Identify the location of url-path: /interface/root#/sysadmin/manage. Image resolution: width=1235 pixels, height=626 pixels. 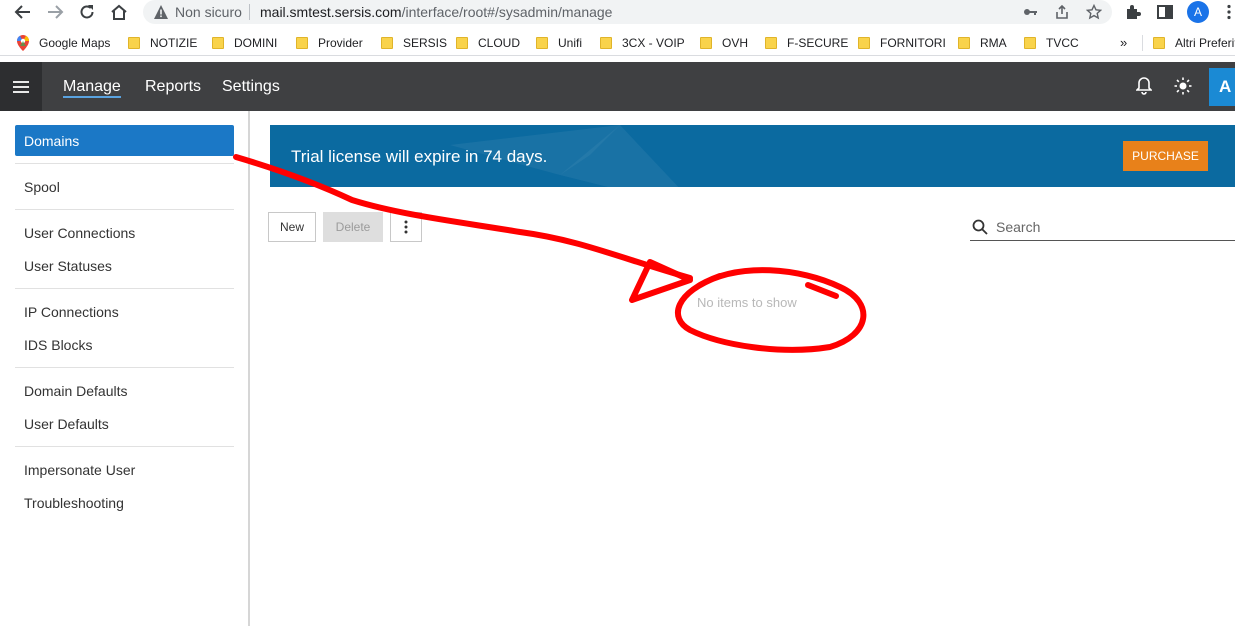
(507, 12).